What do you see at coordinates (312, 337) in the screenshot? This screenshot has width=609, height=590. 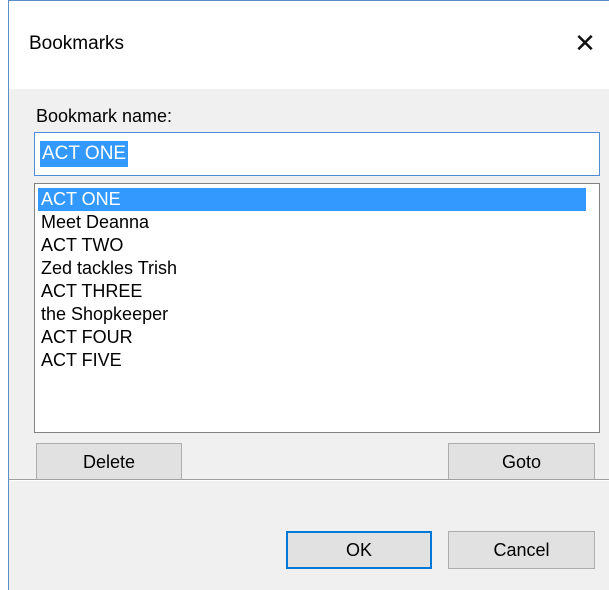 I see `list-item: ACT FOUR` at bounding box center [312, 337].